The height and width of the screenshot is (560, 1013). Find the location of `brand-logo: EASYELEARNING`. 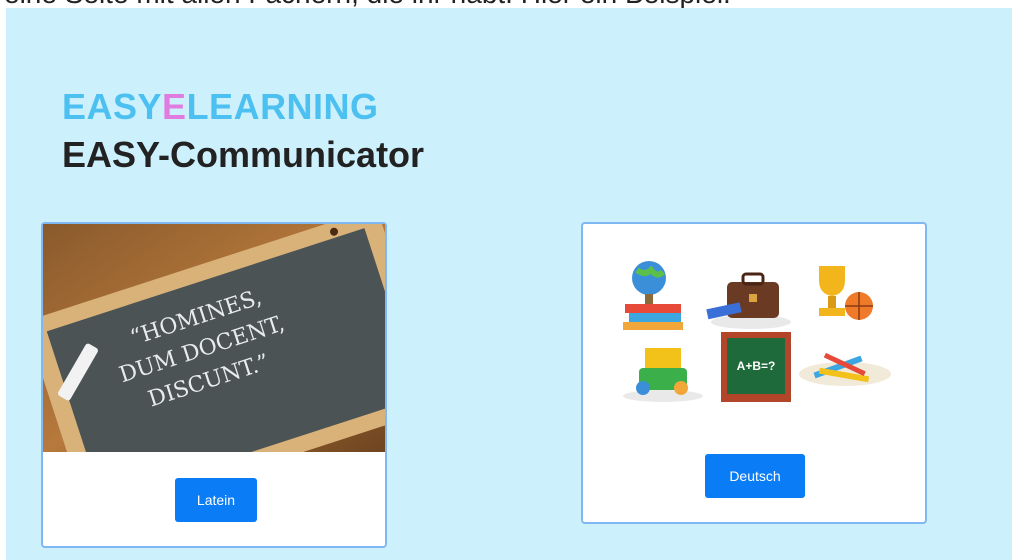

brand-logo: EASYELEARNING is located at coordinates (220, 107).